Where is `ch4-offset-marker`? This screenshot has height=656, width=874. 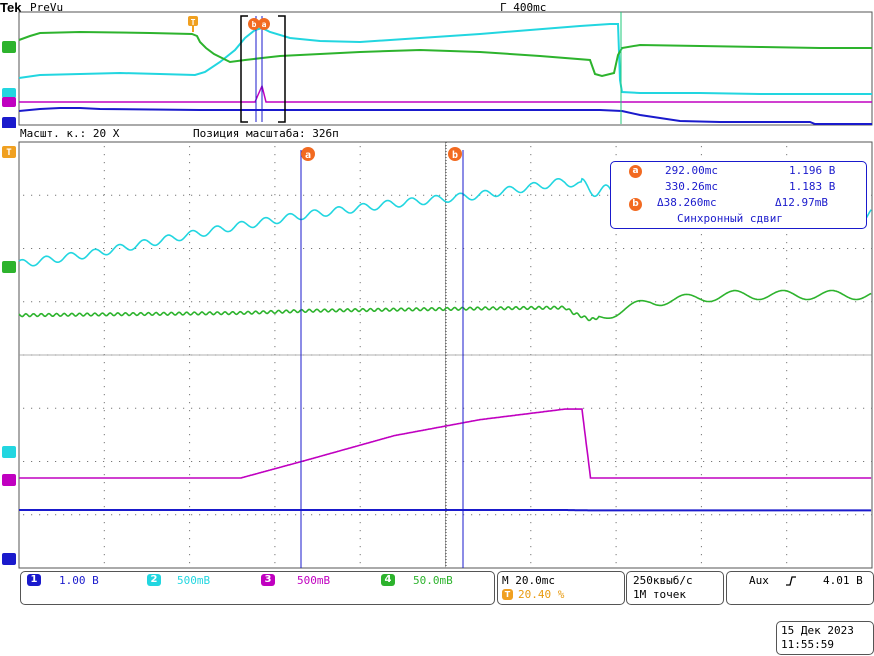 ch4-offset-marker is located at coordinates (9, 267).